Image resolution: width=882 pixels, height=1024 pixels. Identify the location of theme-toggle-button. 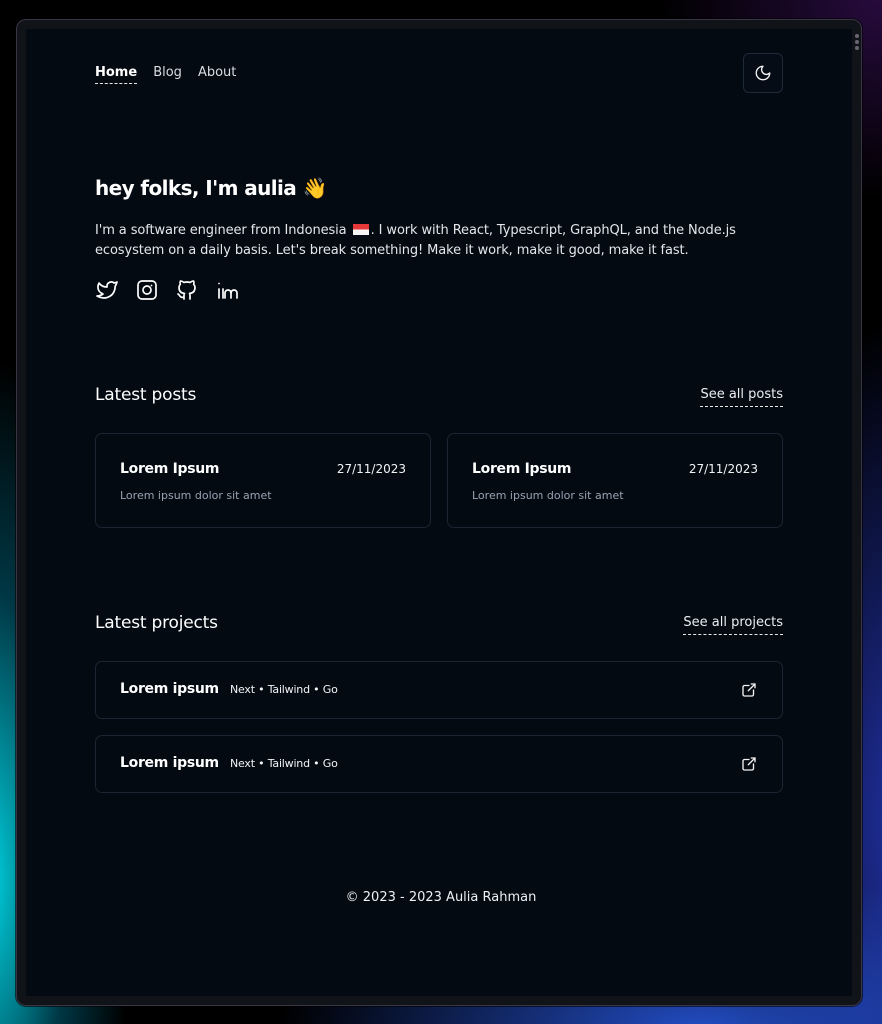
(763, 73).